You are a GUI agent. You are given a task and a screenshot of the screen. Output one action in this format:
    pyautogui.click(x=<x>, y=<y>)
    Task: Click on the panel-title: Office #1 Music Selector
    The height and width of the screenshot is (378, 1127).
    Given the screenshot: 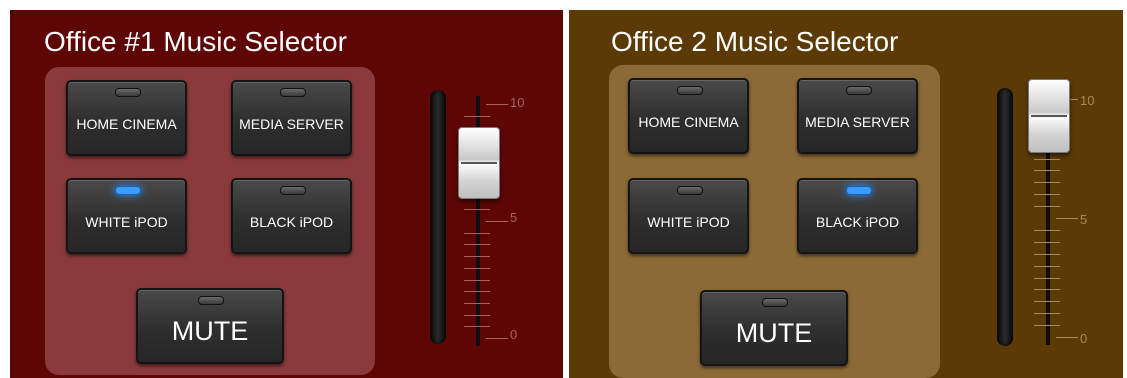 What is the action you would take?
    pyautogui.click(x=195, y=41)
    